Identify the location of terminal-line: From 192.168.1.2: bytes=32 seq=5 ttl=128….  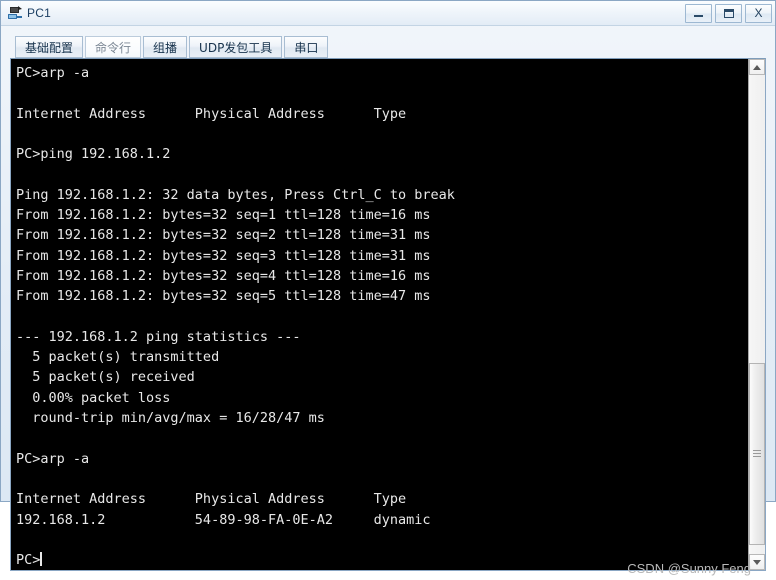
(223, 296).